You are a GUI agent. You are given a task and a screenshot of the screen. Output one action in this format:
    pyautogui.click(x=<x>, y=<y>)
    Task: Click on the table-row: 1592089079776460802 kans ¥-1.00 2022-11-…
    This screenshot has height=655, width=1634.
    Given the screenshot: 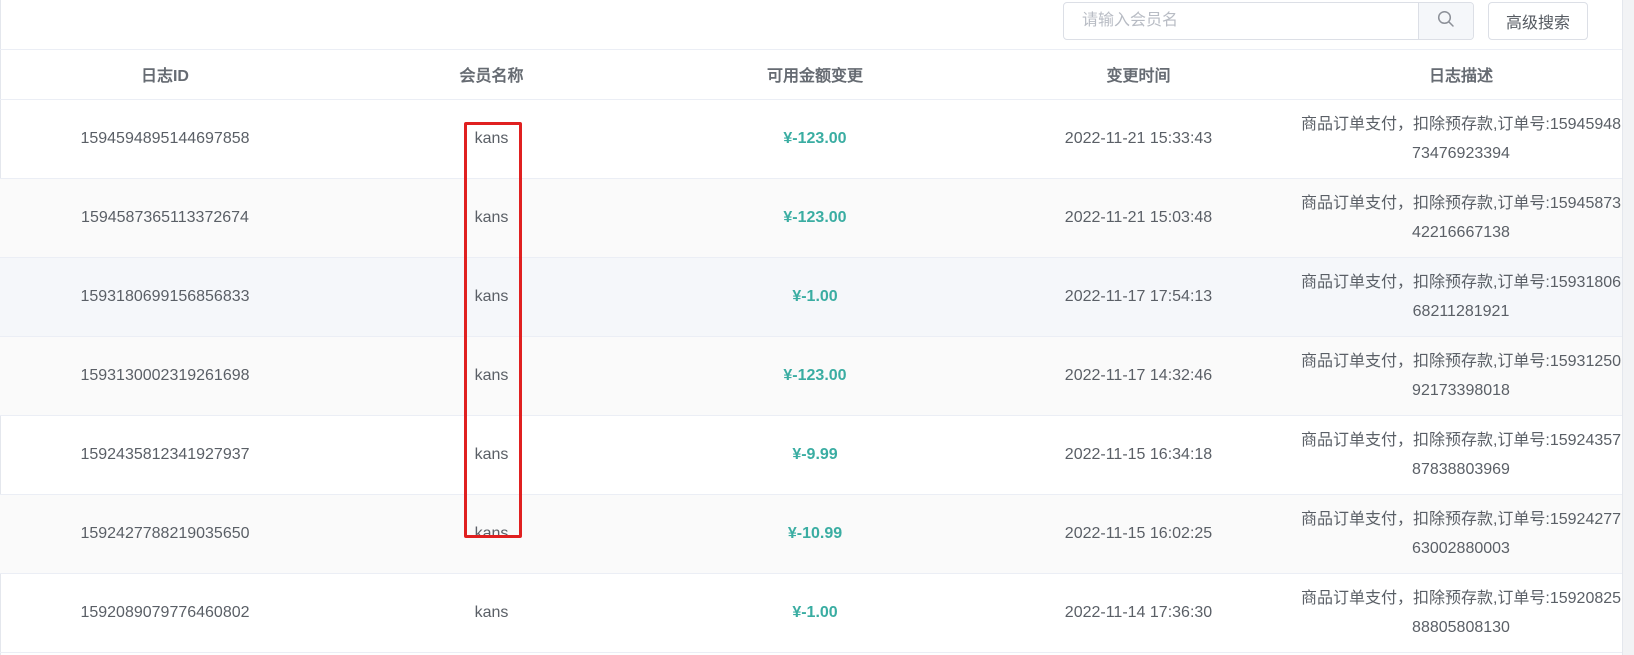 What is the action you would take?
    pyautogui.click(x=811, y=613)
    